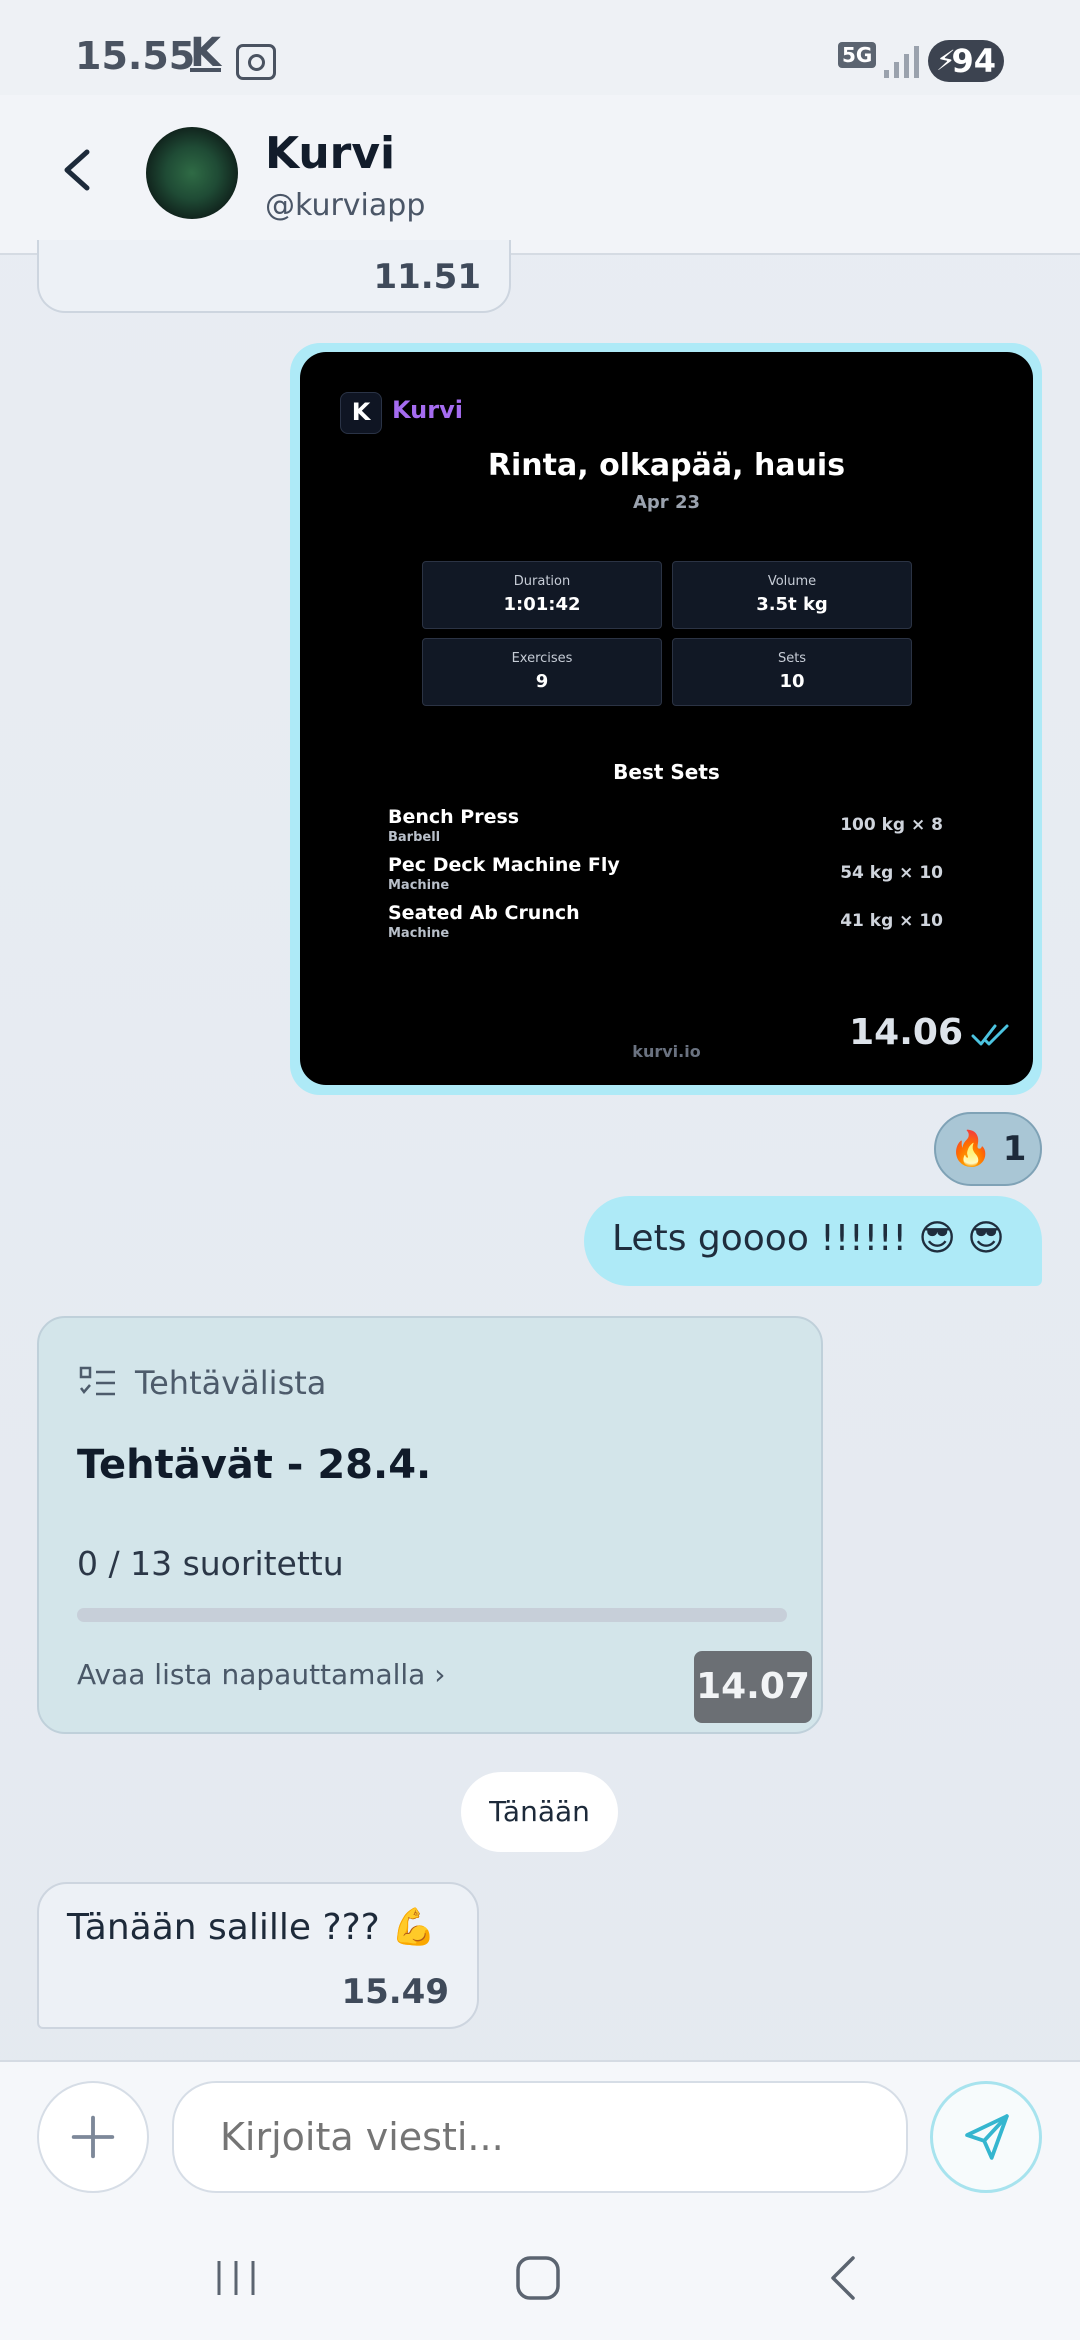  Describe the element at coordinates (274, 276) in the screenshot. I see `message-bubble-incoming: 11.51` at that location.